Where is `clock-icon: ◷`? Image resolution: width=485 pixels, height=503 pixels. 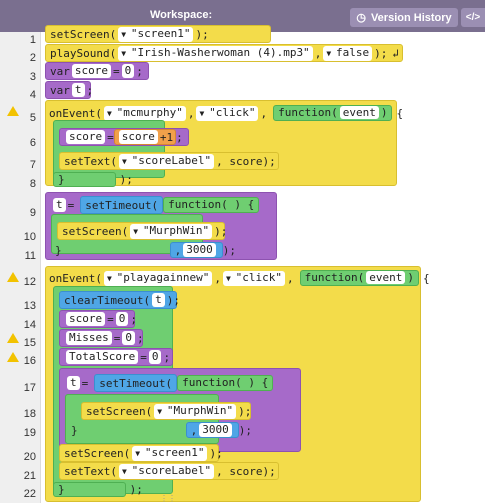
clock-icon: ◷ is located at coordinates (361, 18).